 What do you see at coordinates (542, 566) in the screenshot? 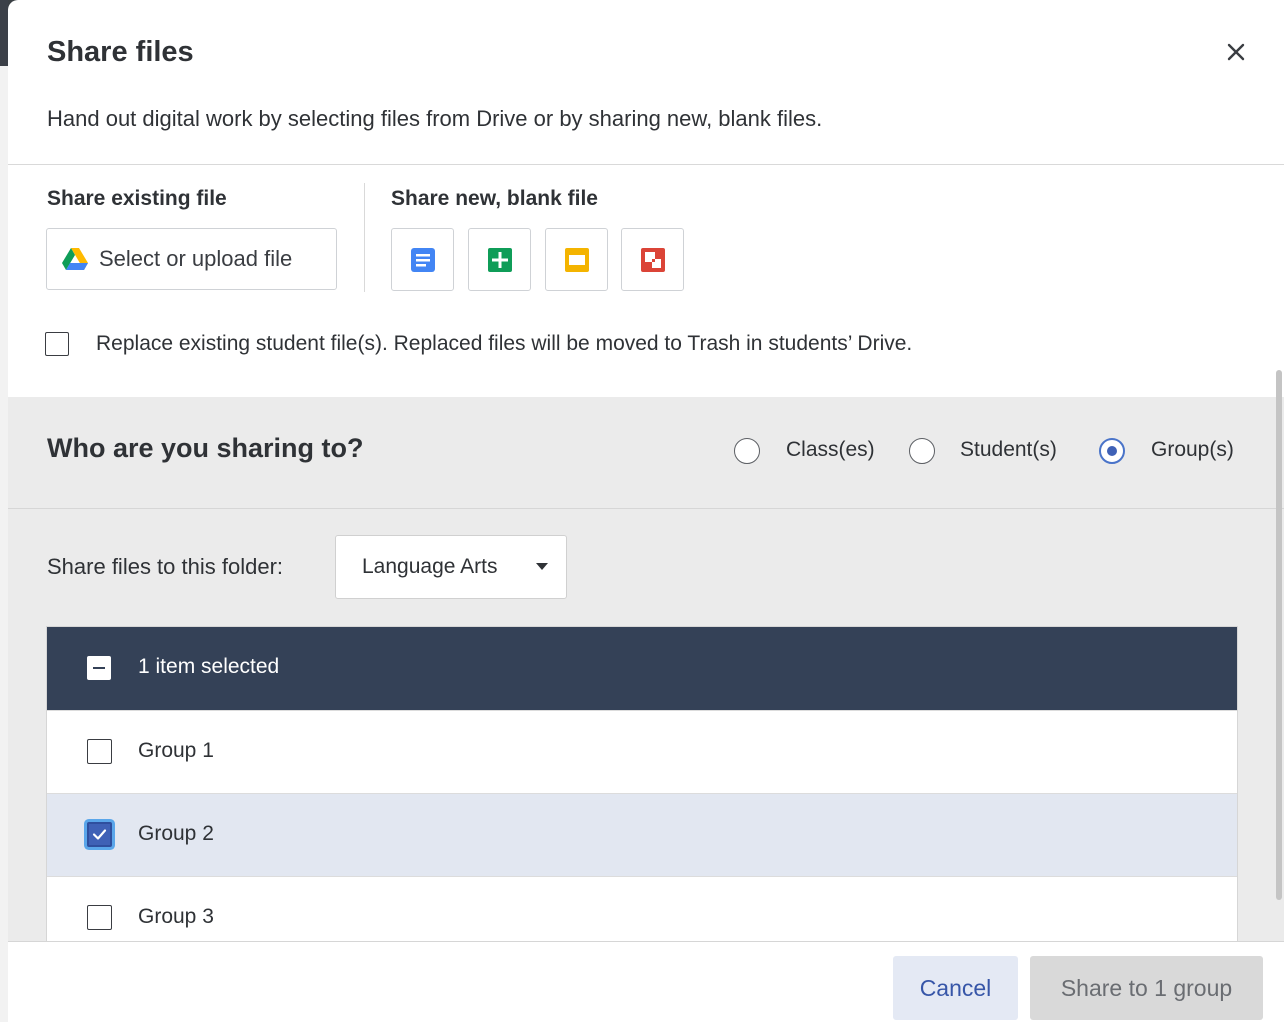
I see `chevron-down-icon` at bounding box center [542, 566].